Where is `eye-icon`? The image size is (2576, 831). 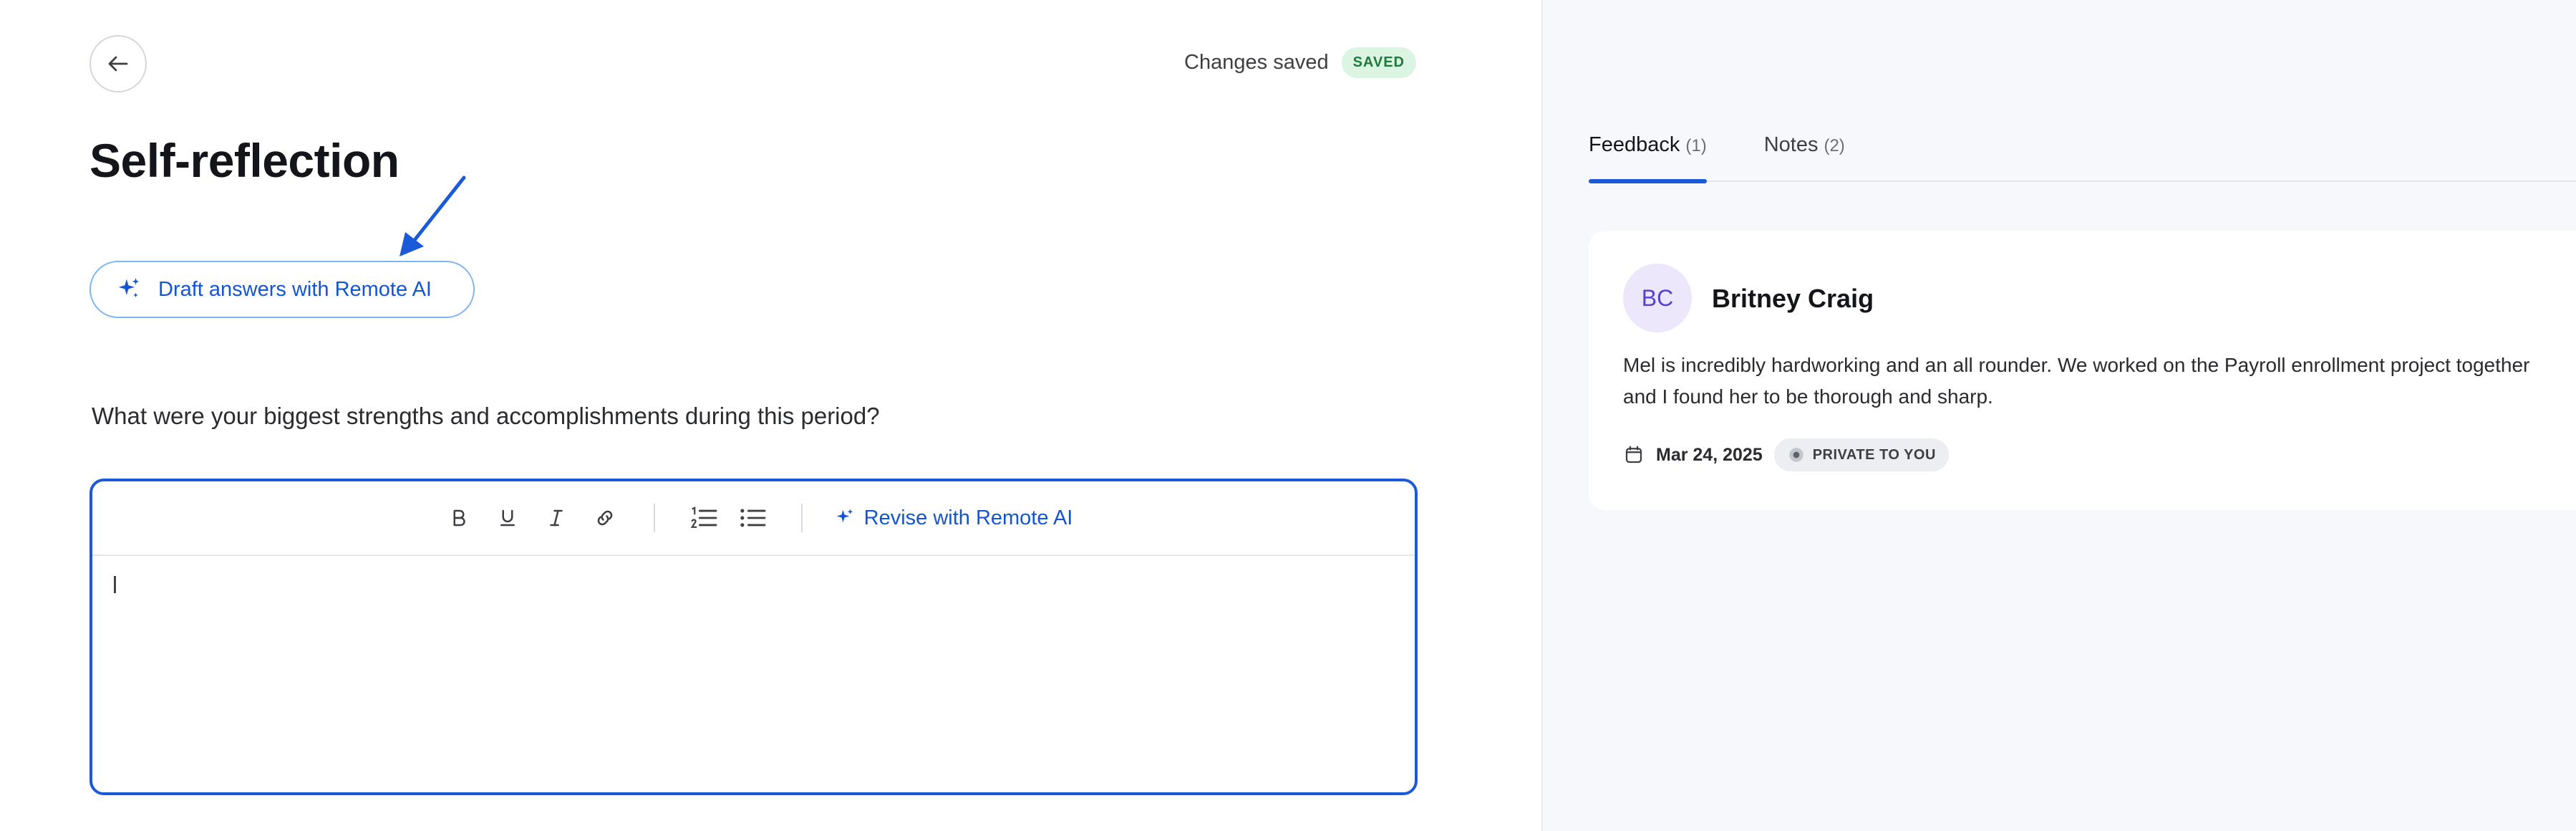 eye-icon is located at coordinates (1796, 455).